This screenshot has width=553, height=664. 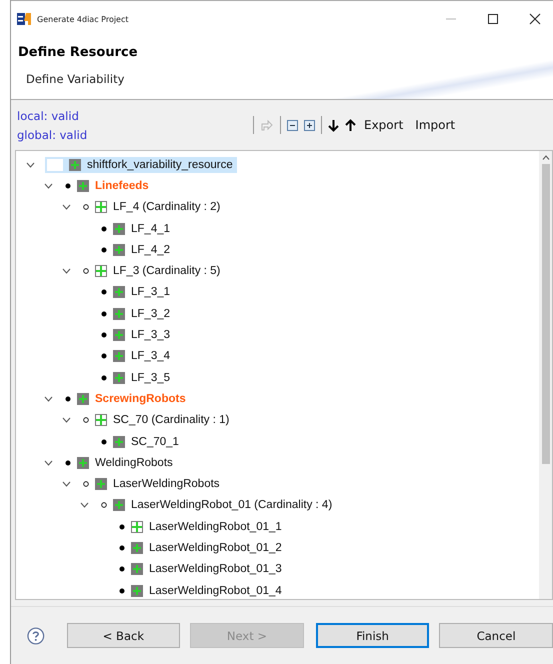 I want to click on tree-item: LaserWeldingRobot_01_2, so click(x=201, y=548).